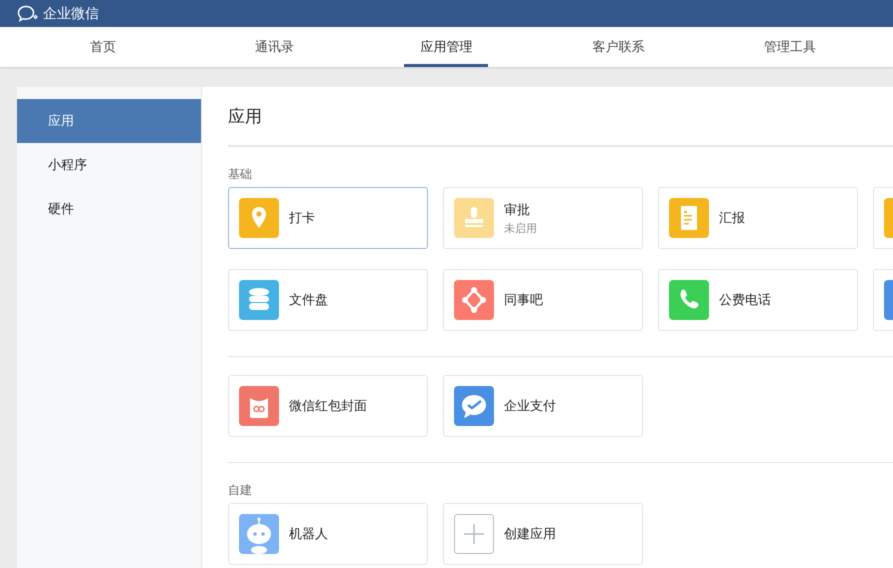 This screenshot has width=893, height=568. What do you see at coordinates (618, 47) in the screenshot?
I see `nav-tab: 客户联系` at bounding box center [618, 47].